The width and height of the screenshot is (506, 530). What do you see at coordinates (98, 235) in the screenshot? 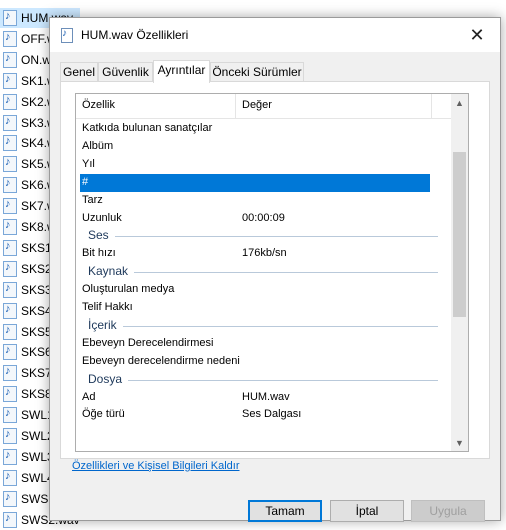
I see `group-label: Ses` at bounding box center [98, 235].